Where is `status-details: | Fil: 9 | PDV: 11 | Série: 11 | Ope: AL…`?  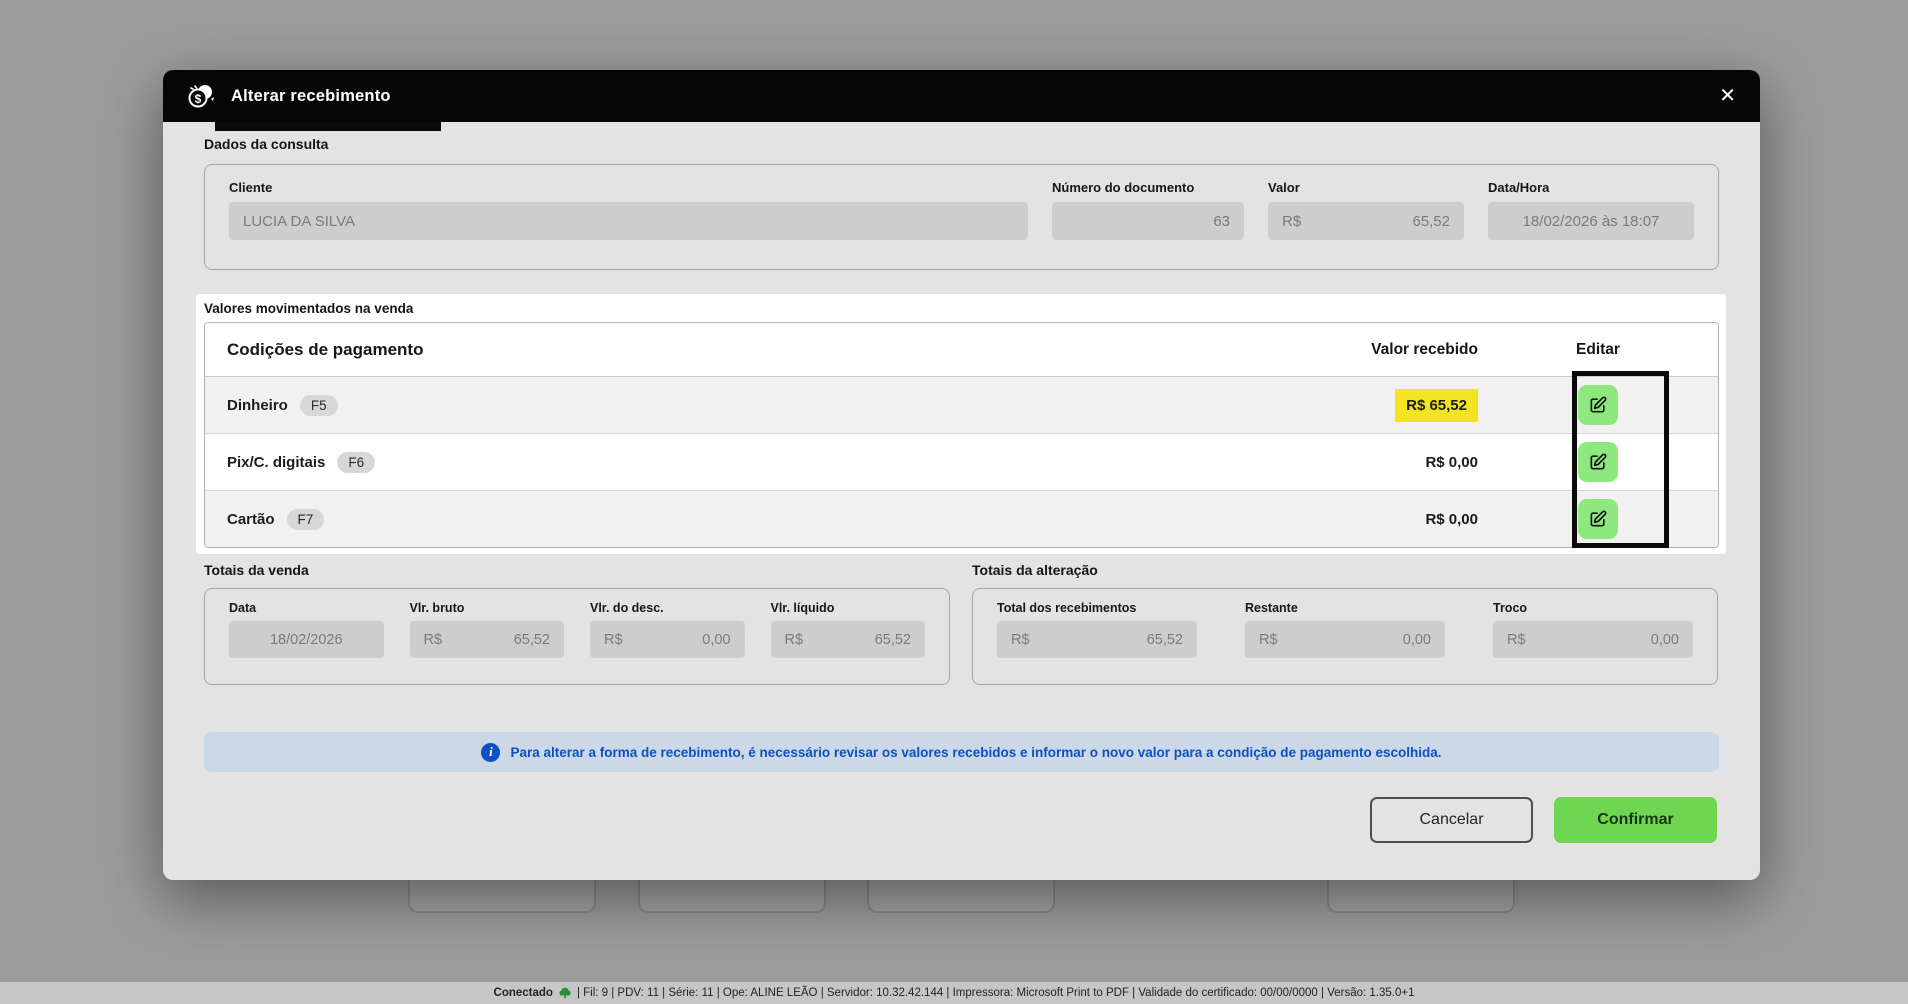
status-details: | Fil: 9 | PDV: 11 | Série: 11 | Ope: AL… is located at coordinates (995, 993).